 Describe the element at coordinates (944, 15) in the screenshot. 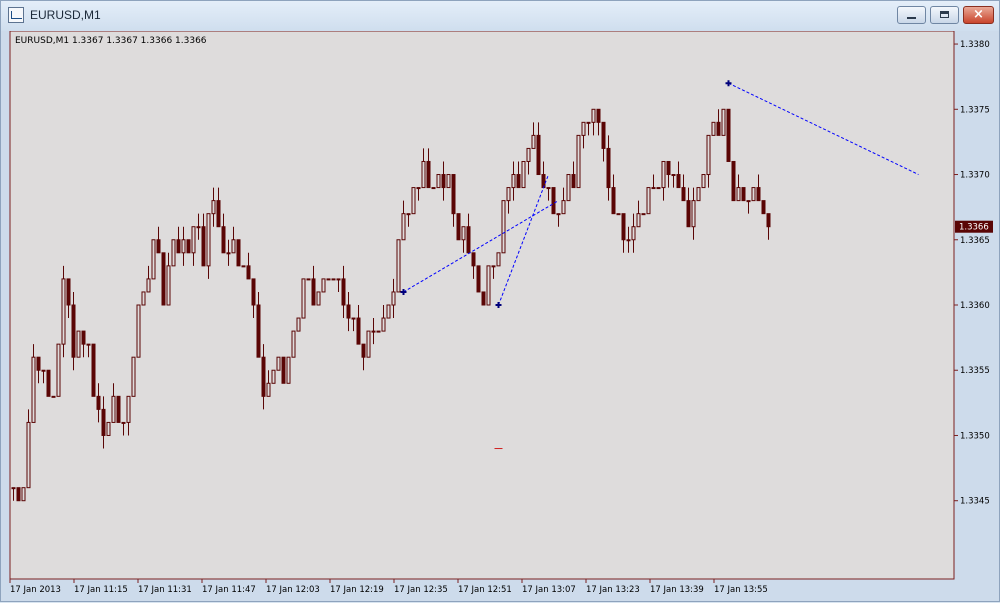

I see `maximize-button` at that location.